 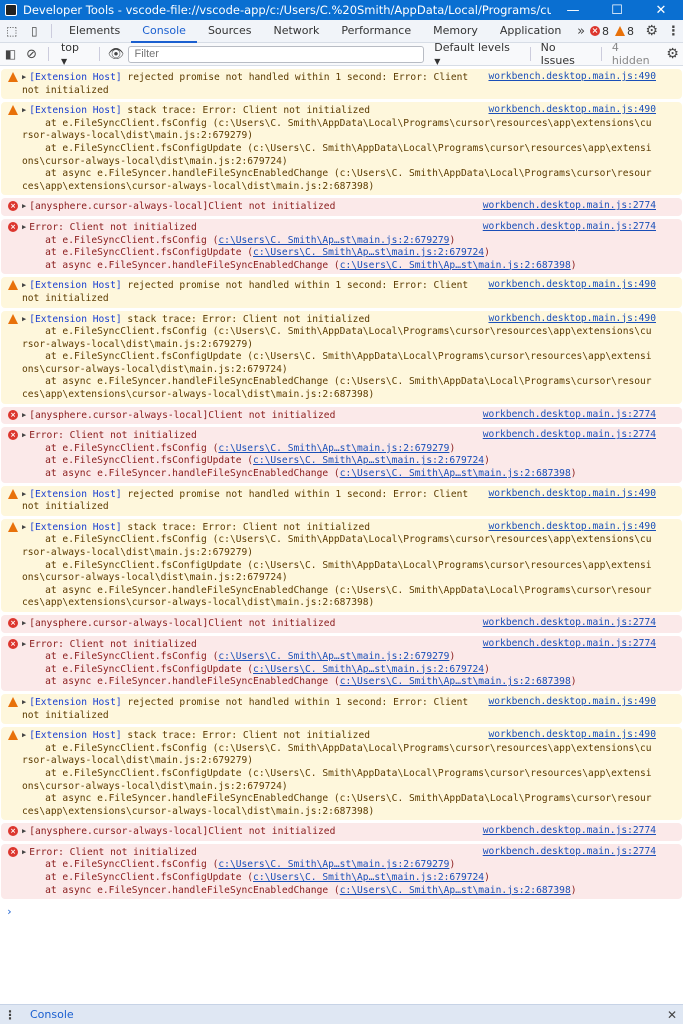 What do you see at coordinates (455, 31) in the screenshot?
I see `tab-memory: Memory` at bounding box center [455, 31].